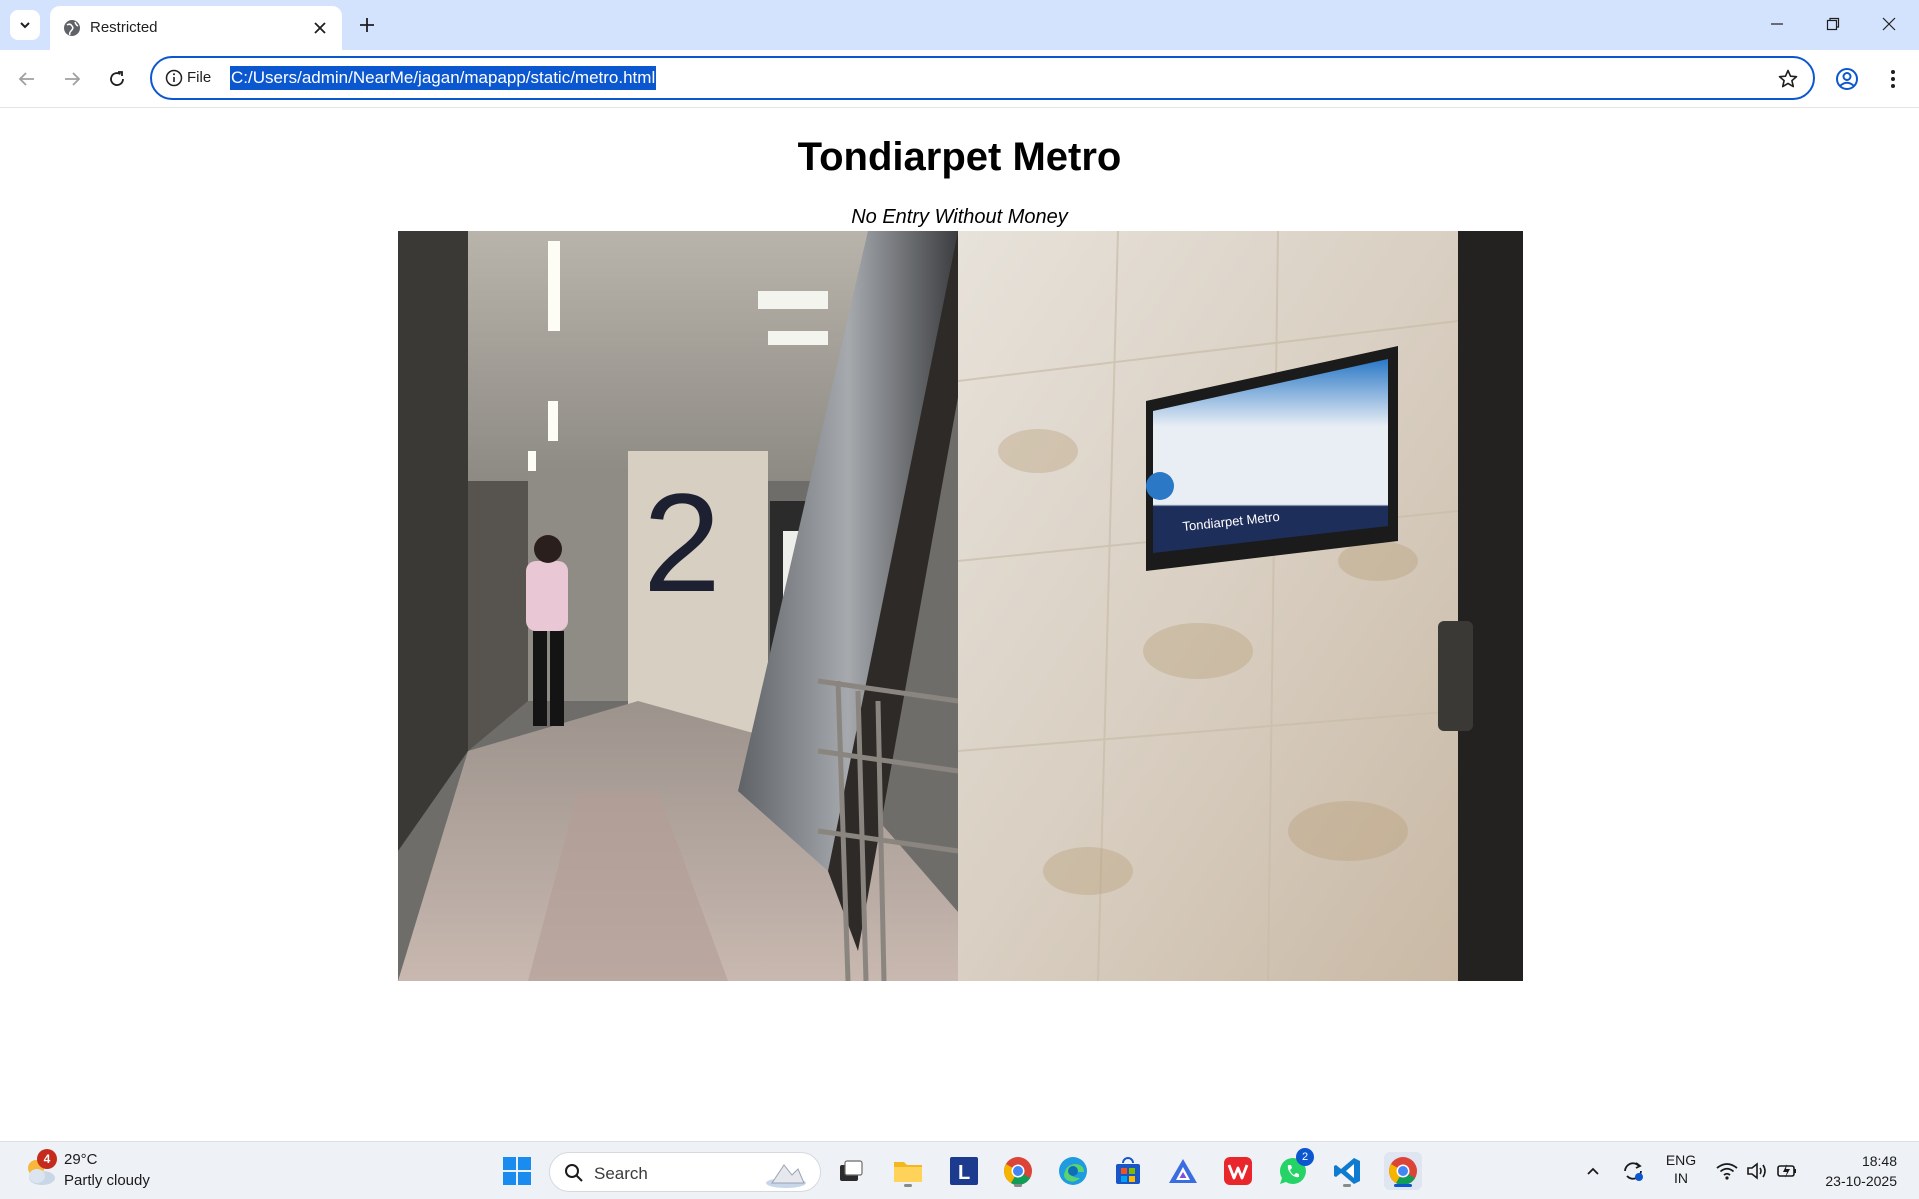 This screenshot has height=1199, width=1919. I want to click on page-subtitle: No Entry Without Money, so click(959, 217).